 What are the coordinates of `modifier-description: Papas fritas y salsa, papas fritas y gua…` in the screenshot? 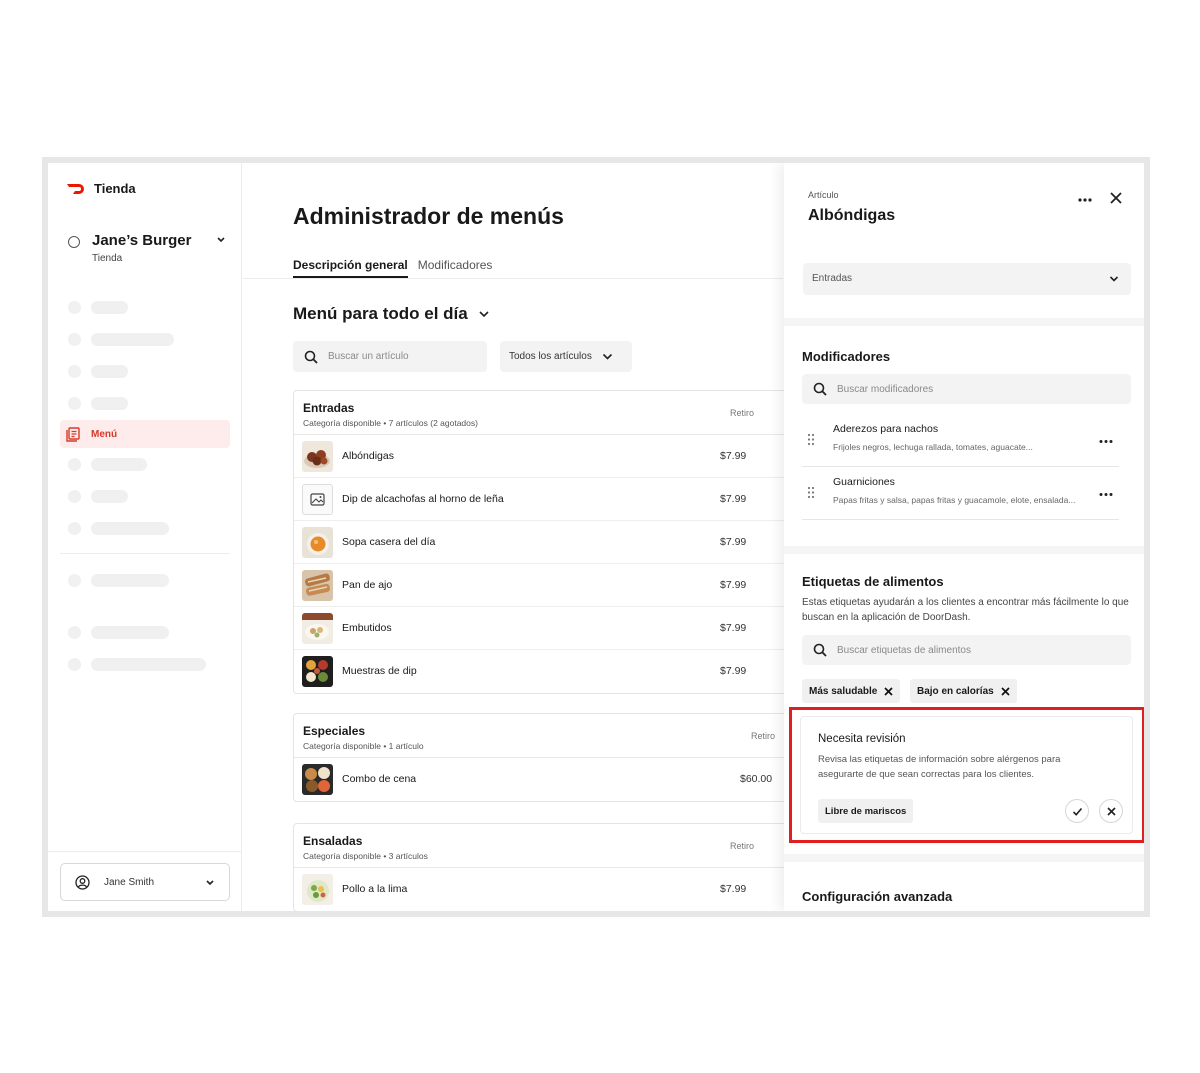 It's located at (954, 500).